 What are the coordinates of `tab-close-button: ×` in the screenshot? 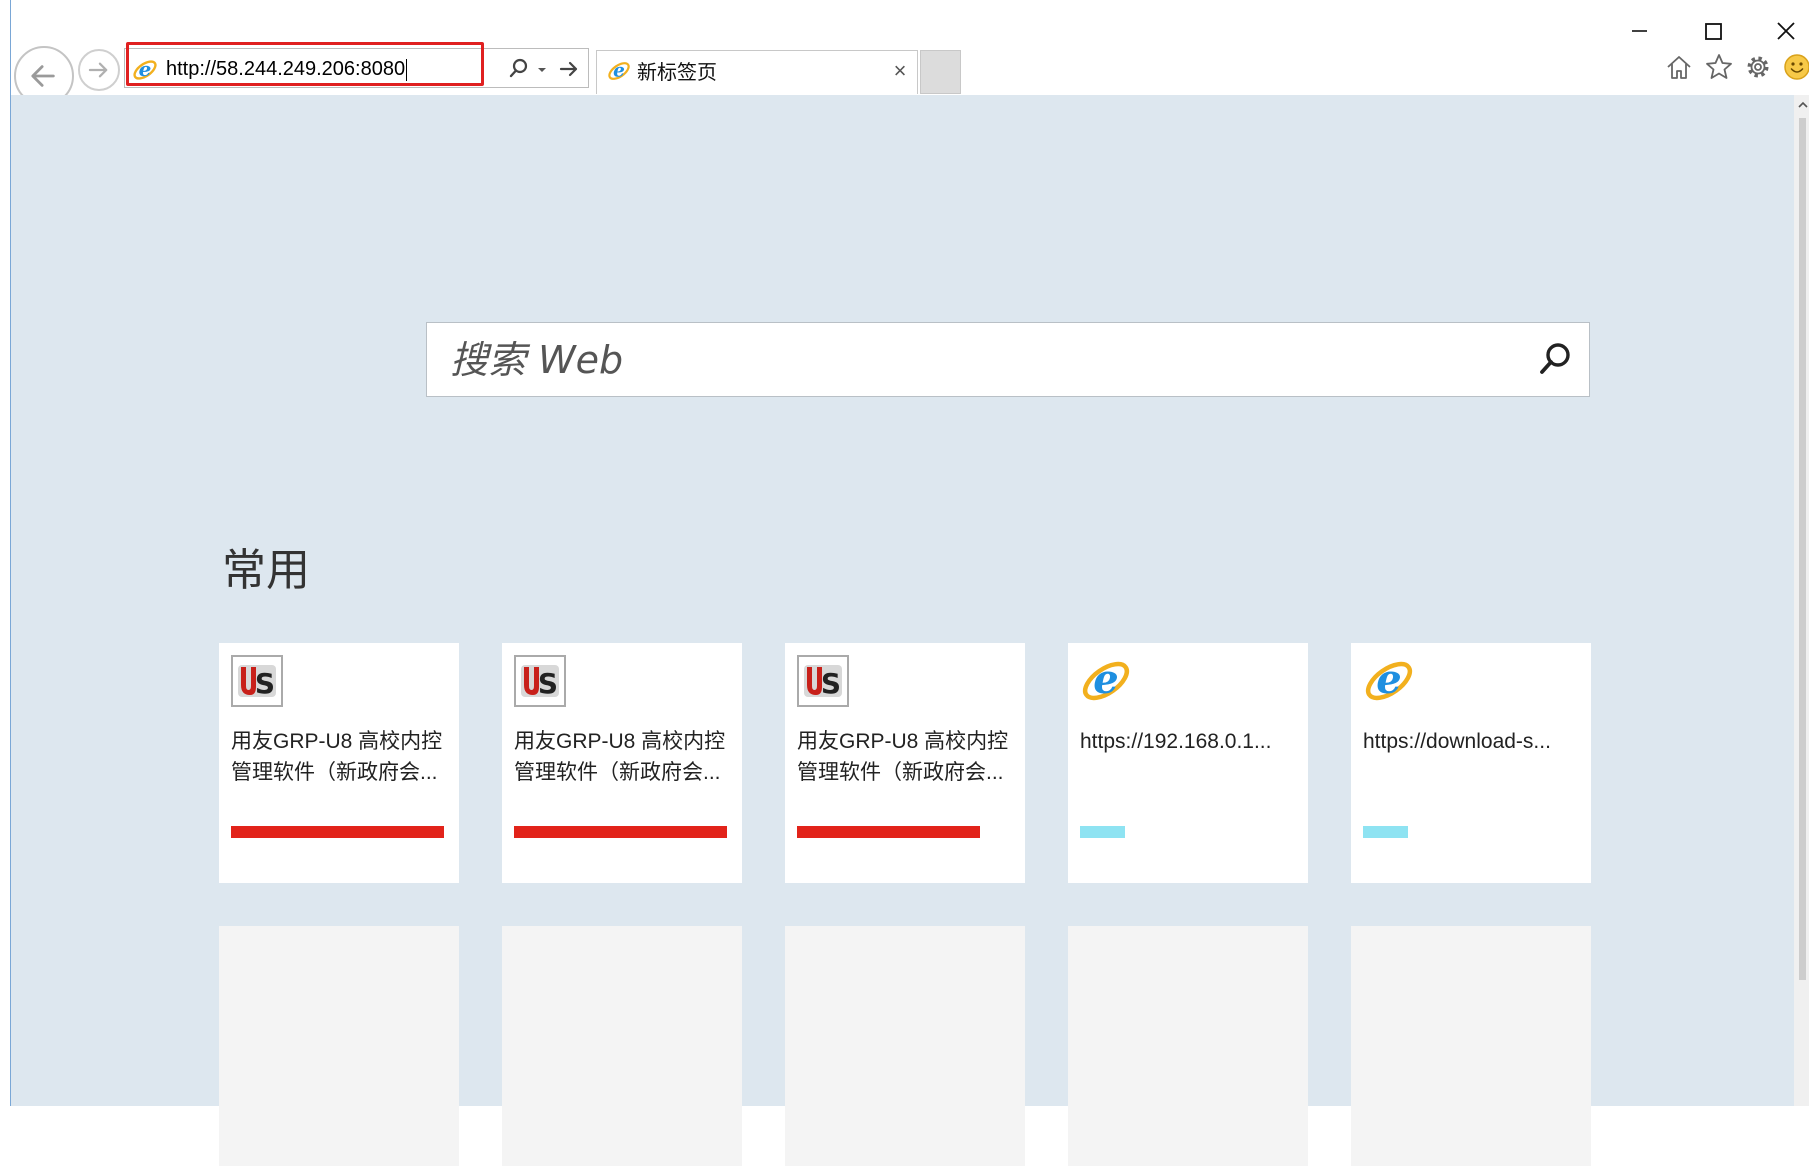 It's located at (900, 71).